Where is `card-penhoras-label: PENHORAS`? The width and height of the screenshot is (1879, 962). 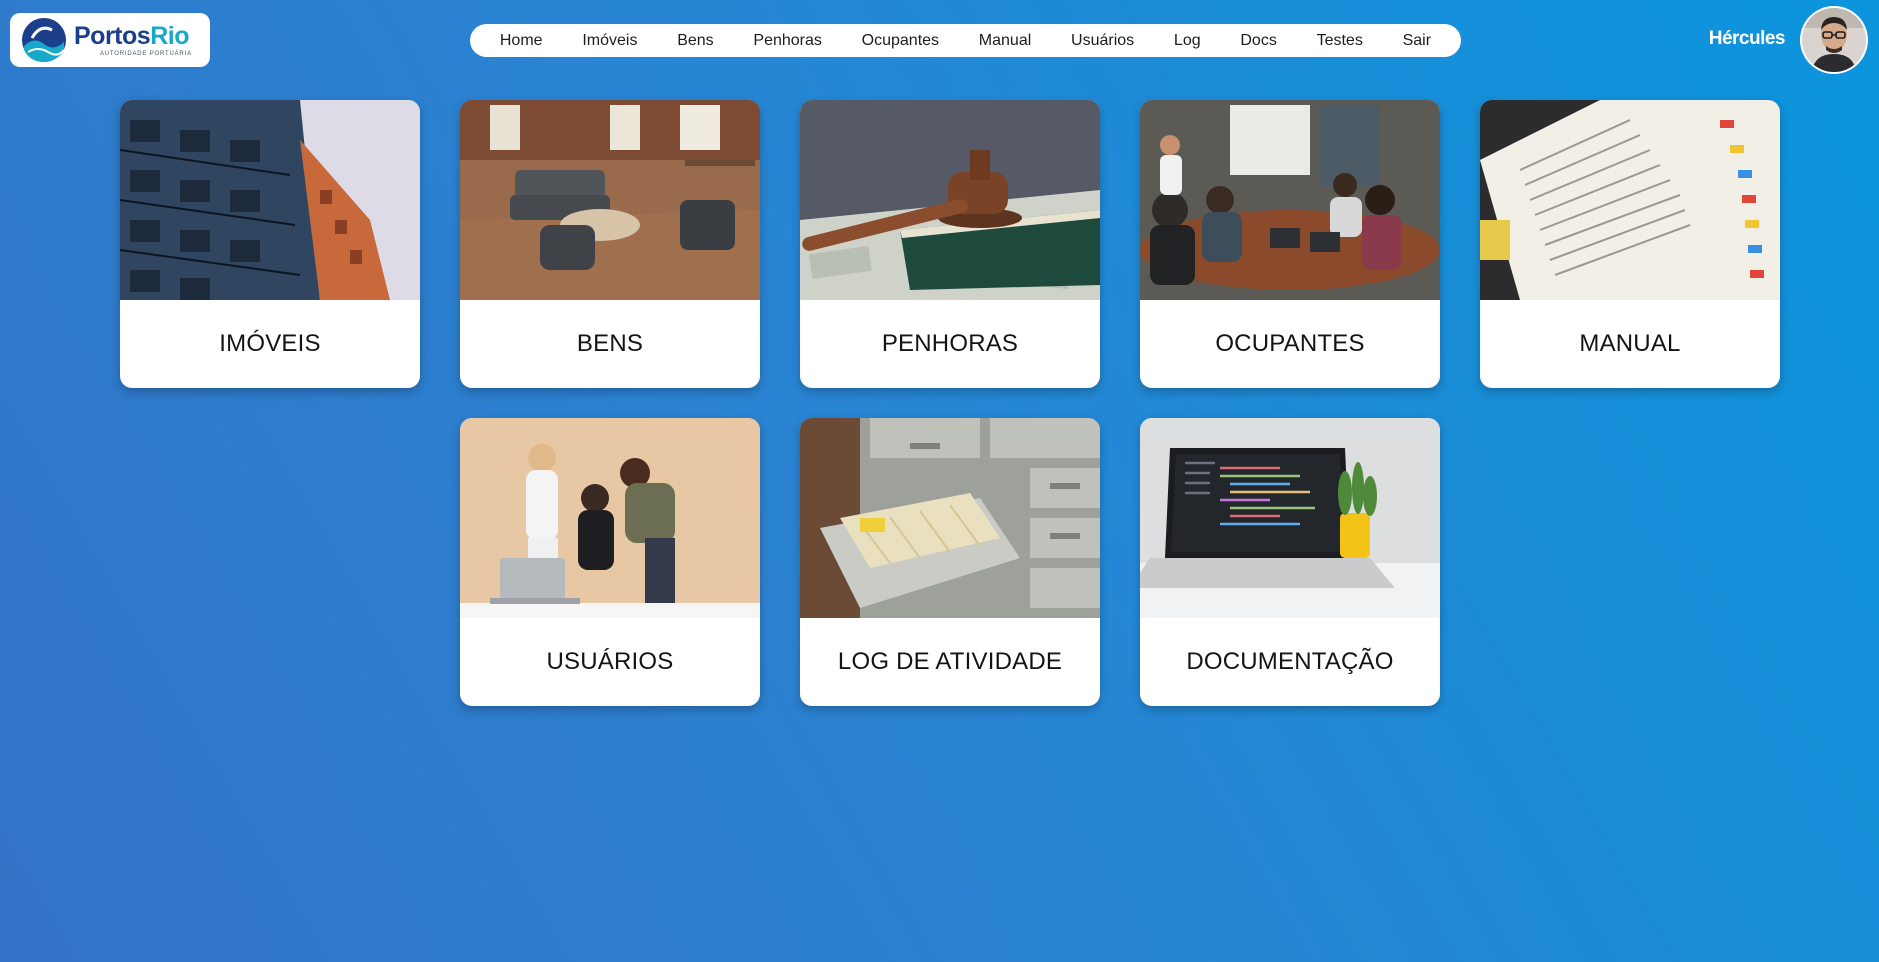 card-penhoras-label: PENHORAS is located at coordinates (950, 343).